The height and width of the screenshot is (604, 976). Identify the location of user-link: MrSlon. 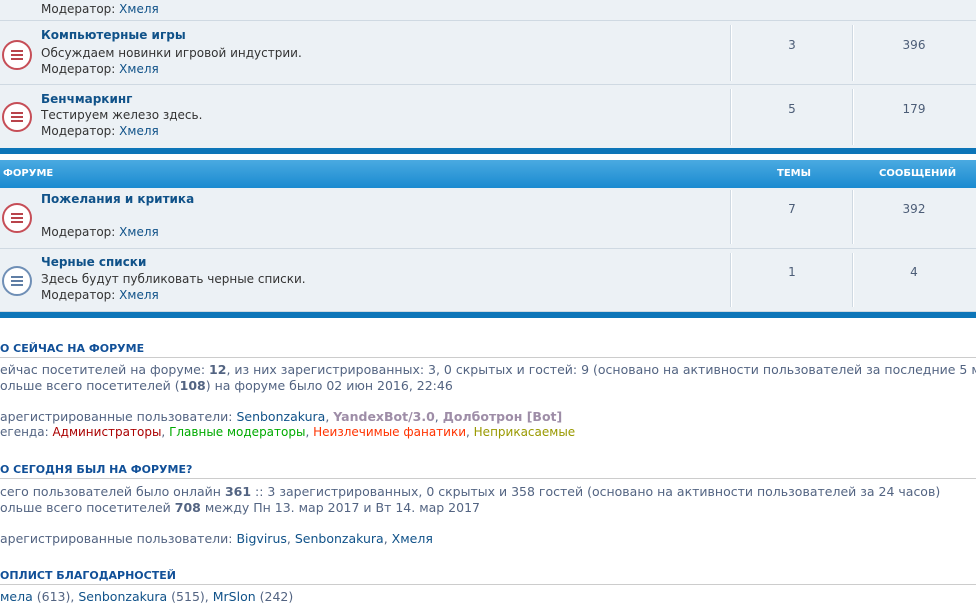
(234, 596).